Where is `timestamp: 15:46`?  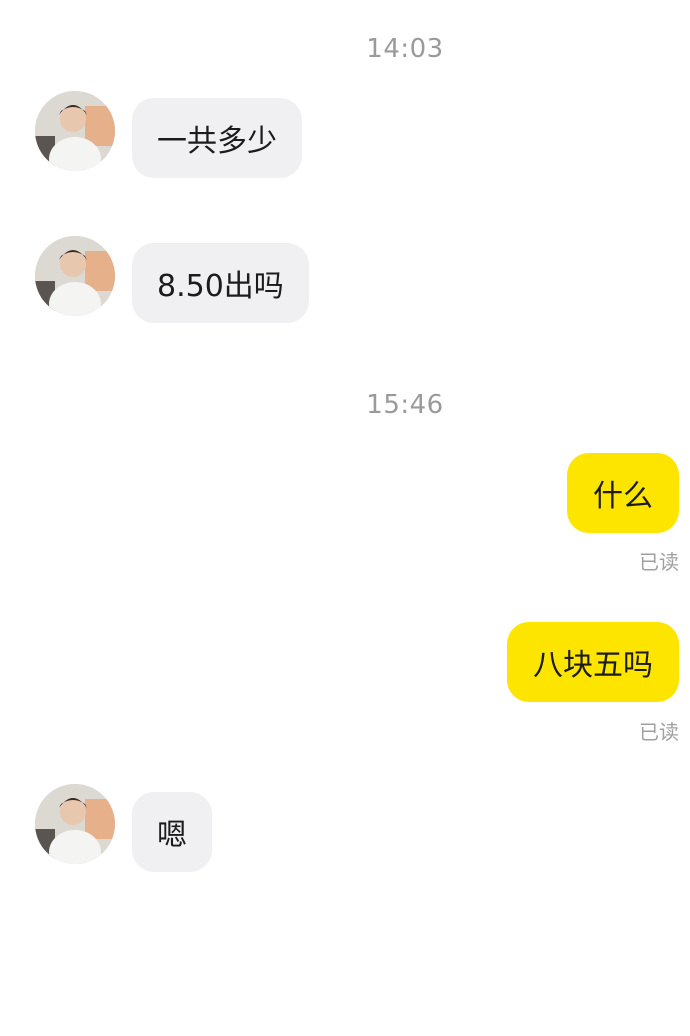
timestamp: 15:46 is located at coordinates (405, 405).